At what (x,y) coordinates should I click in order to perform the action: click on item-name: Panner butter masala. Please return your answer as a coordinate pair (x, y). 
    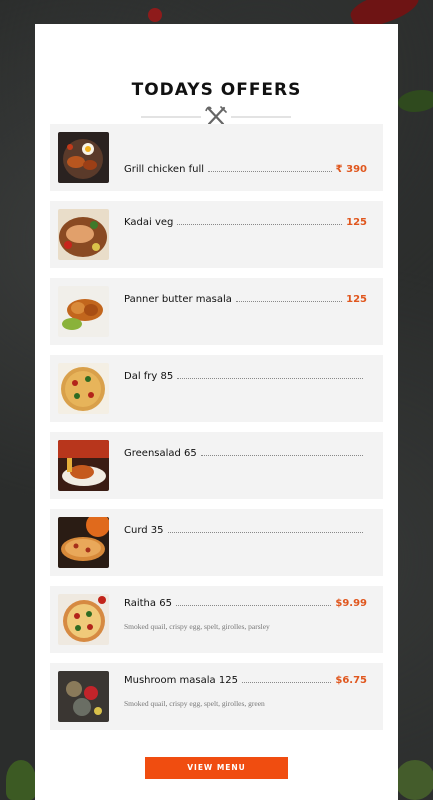
    Looking at the image, I should click on (178, 299).